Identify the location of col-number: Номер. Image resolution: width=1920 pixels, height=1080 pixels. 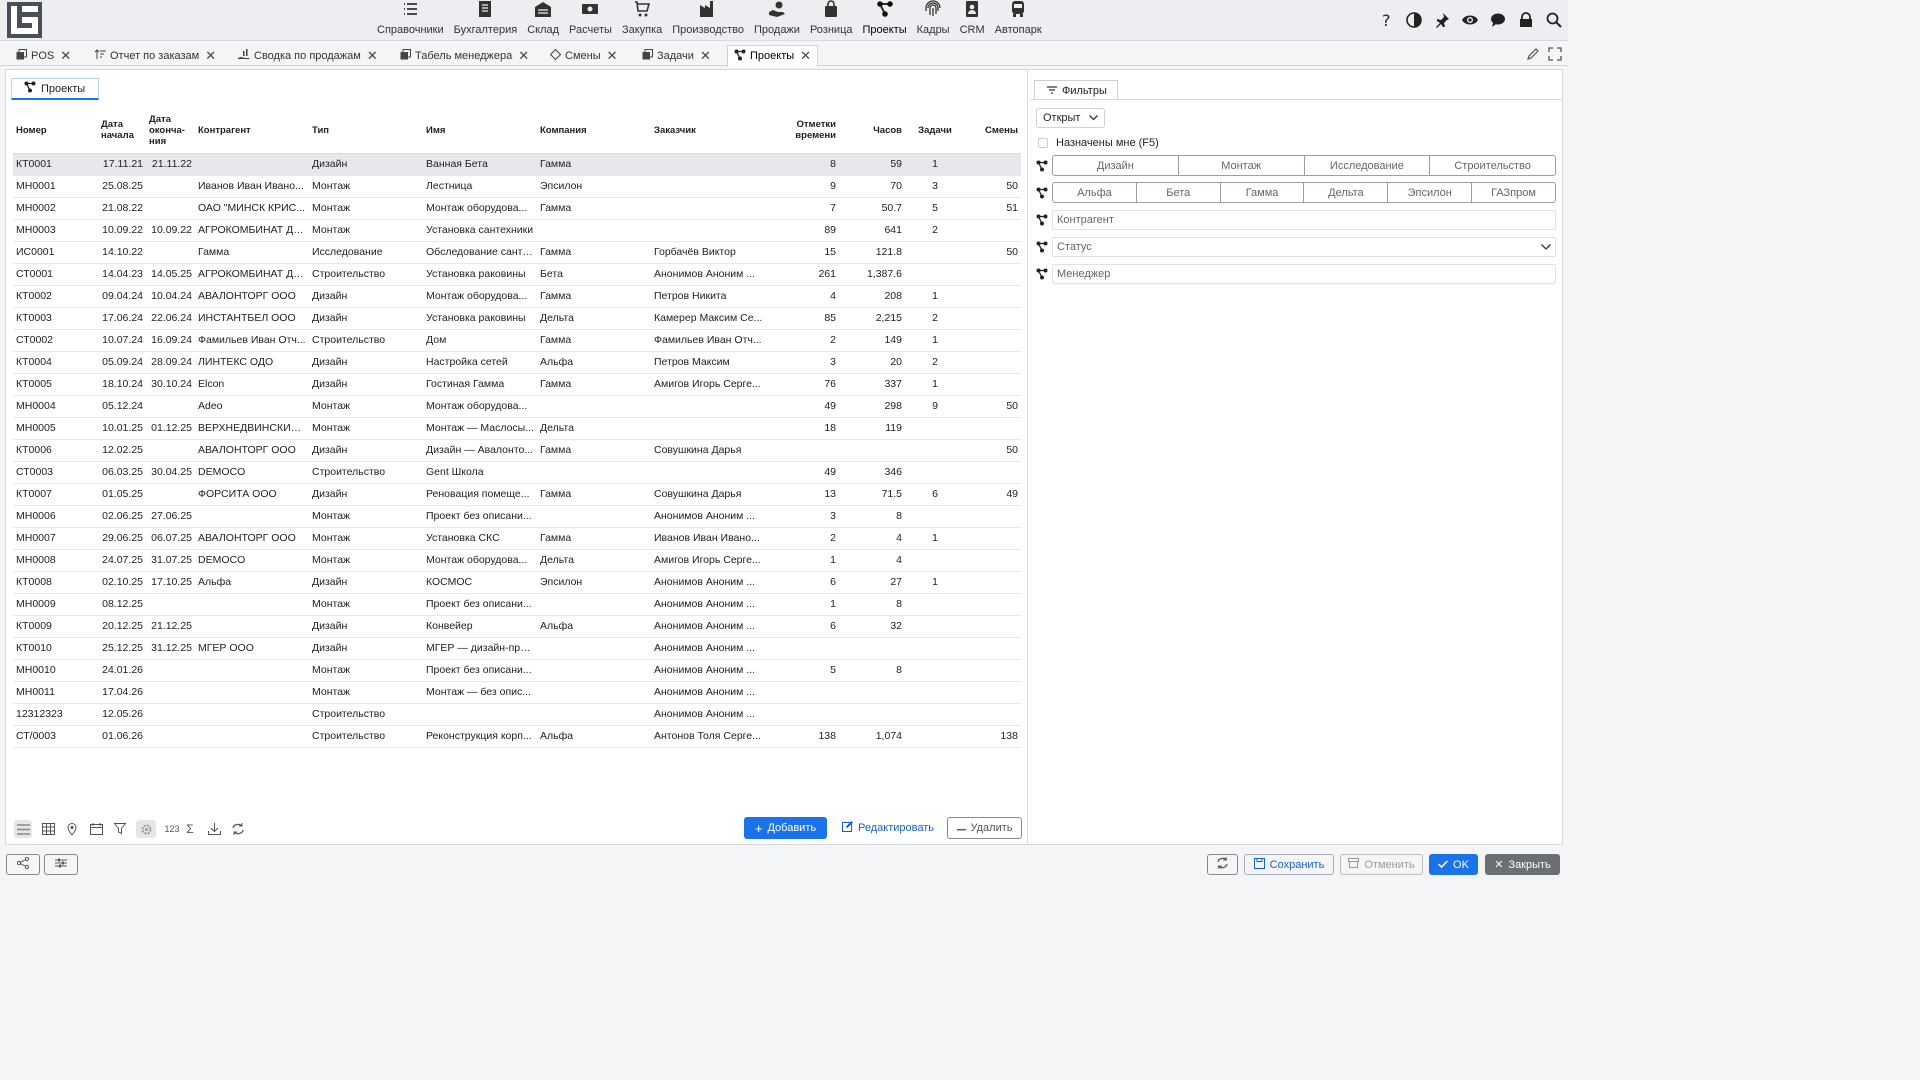
(55, 131).